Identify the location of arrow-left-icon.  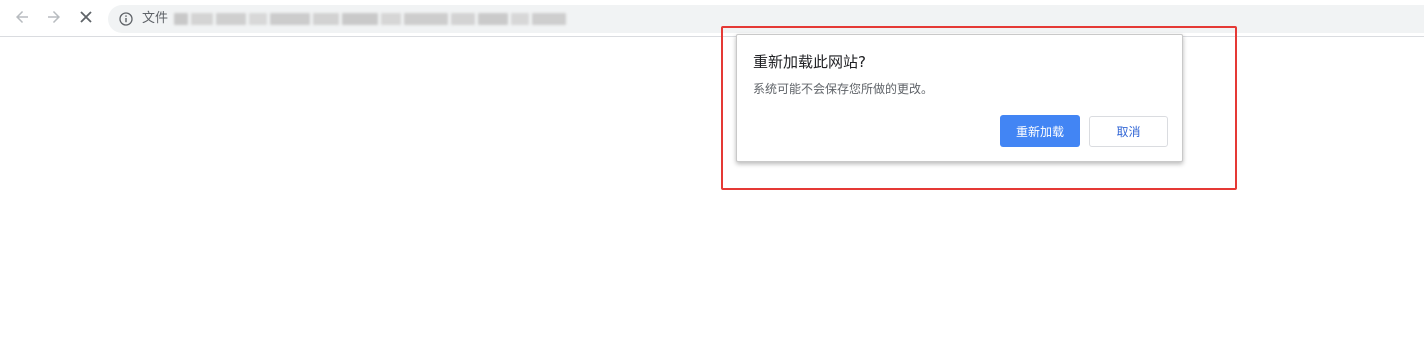
(22, 19).